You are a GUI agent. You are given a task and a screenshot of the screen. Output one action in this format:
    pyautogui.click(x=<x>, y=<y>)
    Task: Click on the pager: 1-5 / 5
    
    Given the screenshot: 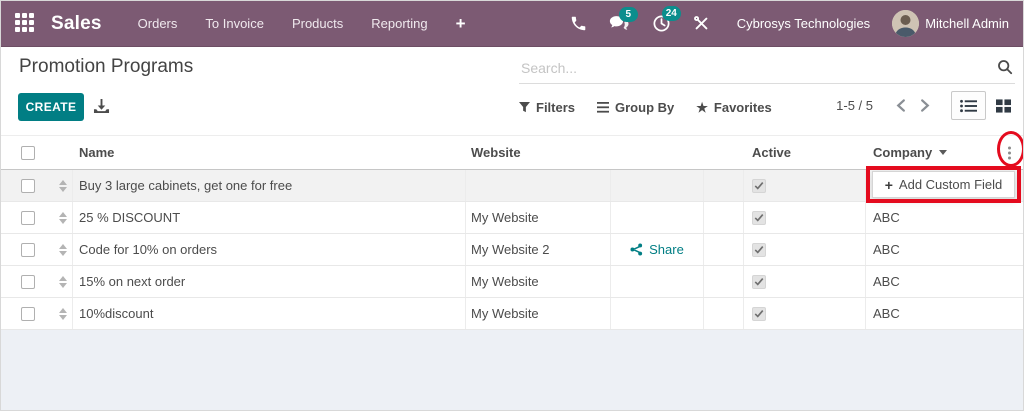 What is the action you would take?
    pyautogui.click(x=928, y=105)
    